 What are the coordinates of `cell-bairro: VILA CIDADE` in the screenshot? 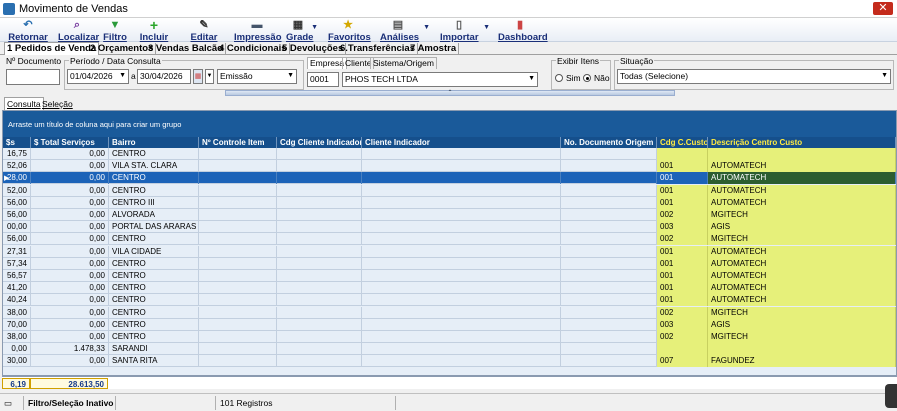 It's located at (154, 251).